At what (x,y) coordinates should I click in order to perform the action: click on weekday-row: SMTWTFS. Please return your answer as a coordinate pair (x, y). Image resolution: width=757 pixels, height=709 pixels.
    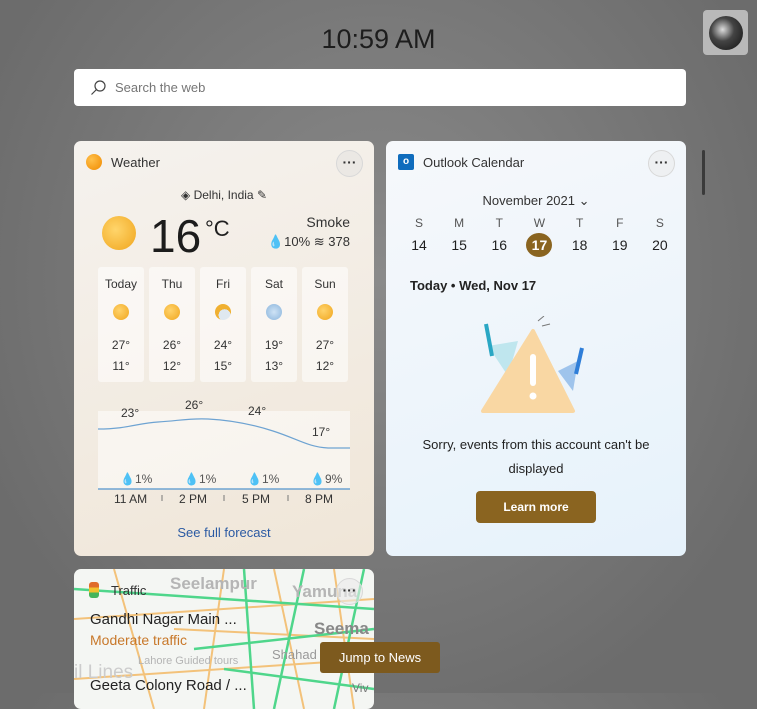
    Looking at the image, I should click on (539, 223).